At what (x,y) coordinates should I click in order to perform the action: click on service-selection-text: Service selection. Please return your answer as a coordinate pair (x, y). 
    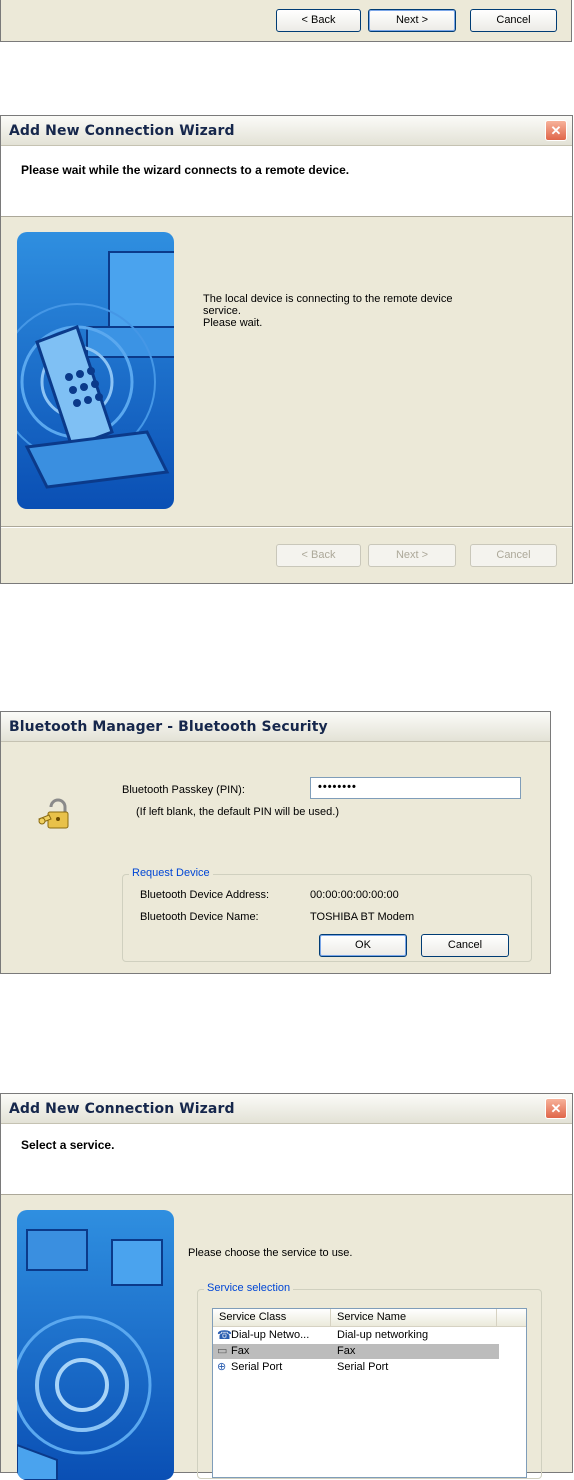
    Looking at the image, I should click on (249, 1288).